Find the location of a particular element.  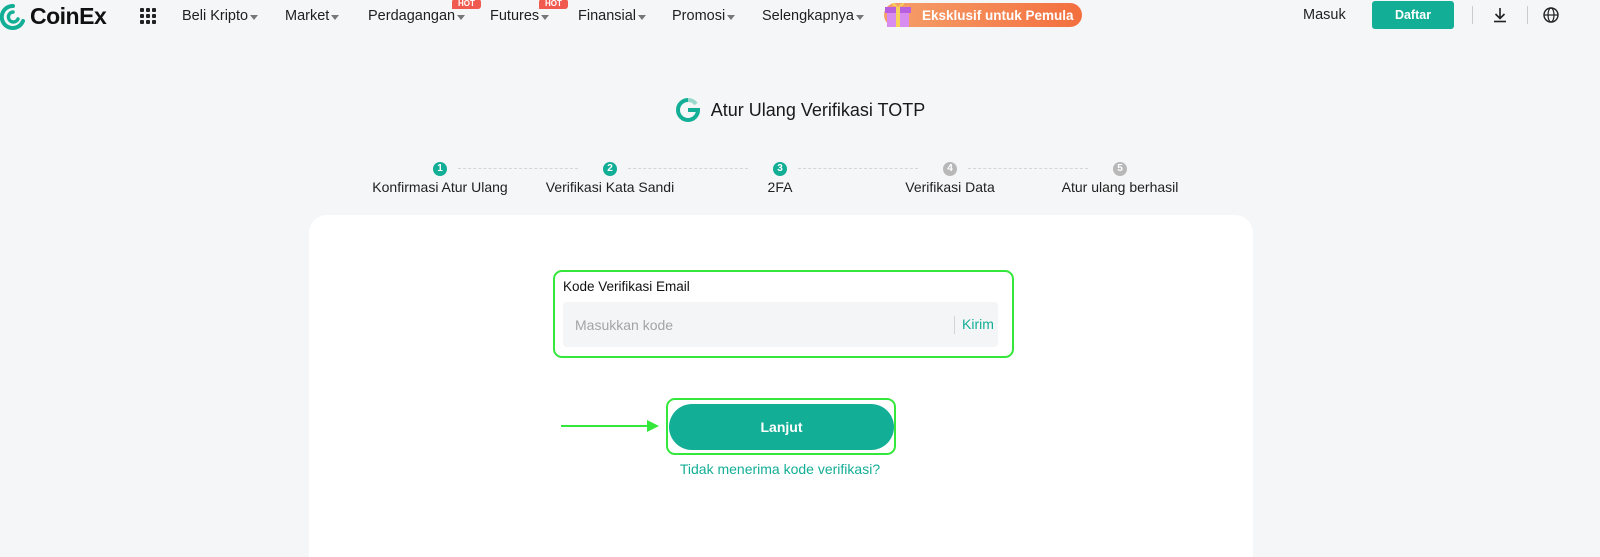

coinex-logo: CoinEx is located at coordinates (53, 16).